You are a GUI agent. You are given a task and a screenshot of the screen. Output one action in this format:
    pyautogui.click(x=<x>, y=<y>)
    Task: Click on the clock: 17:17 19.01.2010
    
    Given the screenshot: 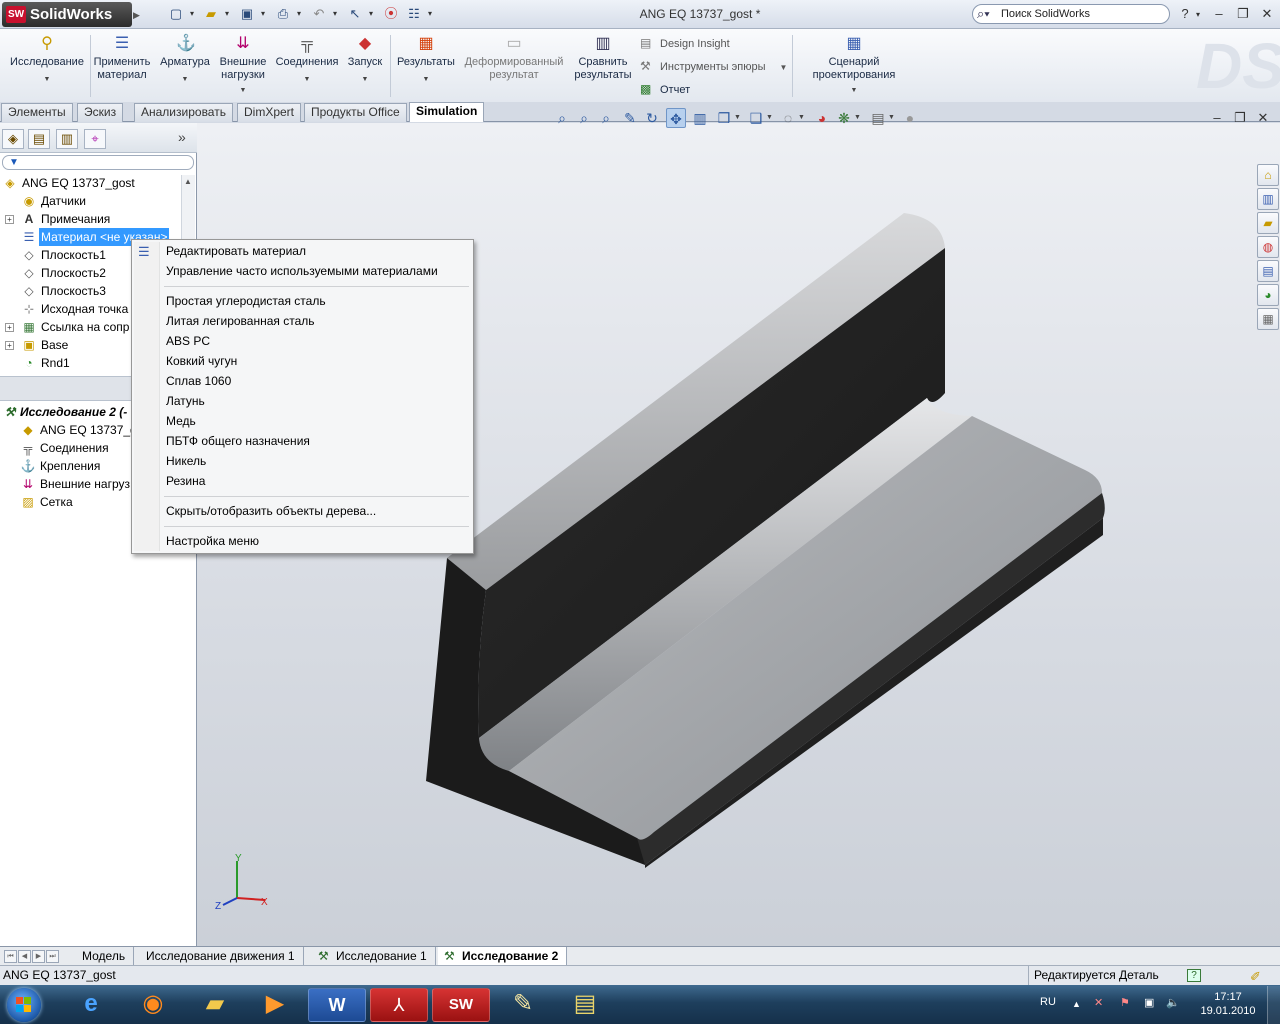 What is the action you would take?
    pyautogui.click(x=1228, y=1004)
    